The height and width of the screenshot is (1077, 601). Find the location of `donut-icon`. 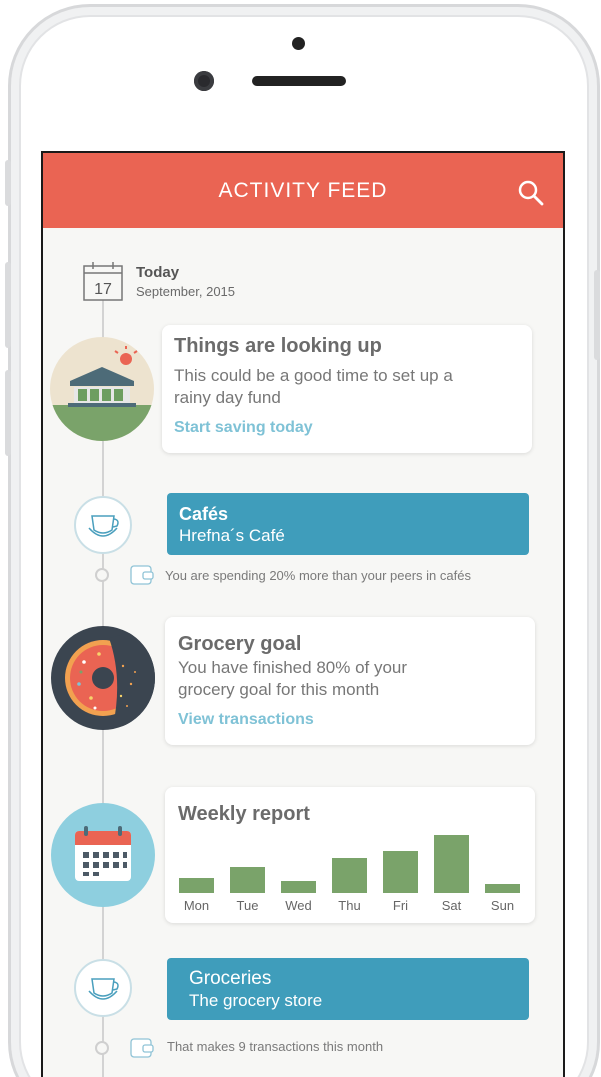

donut-icon is located at coordinates (110, 678).